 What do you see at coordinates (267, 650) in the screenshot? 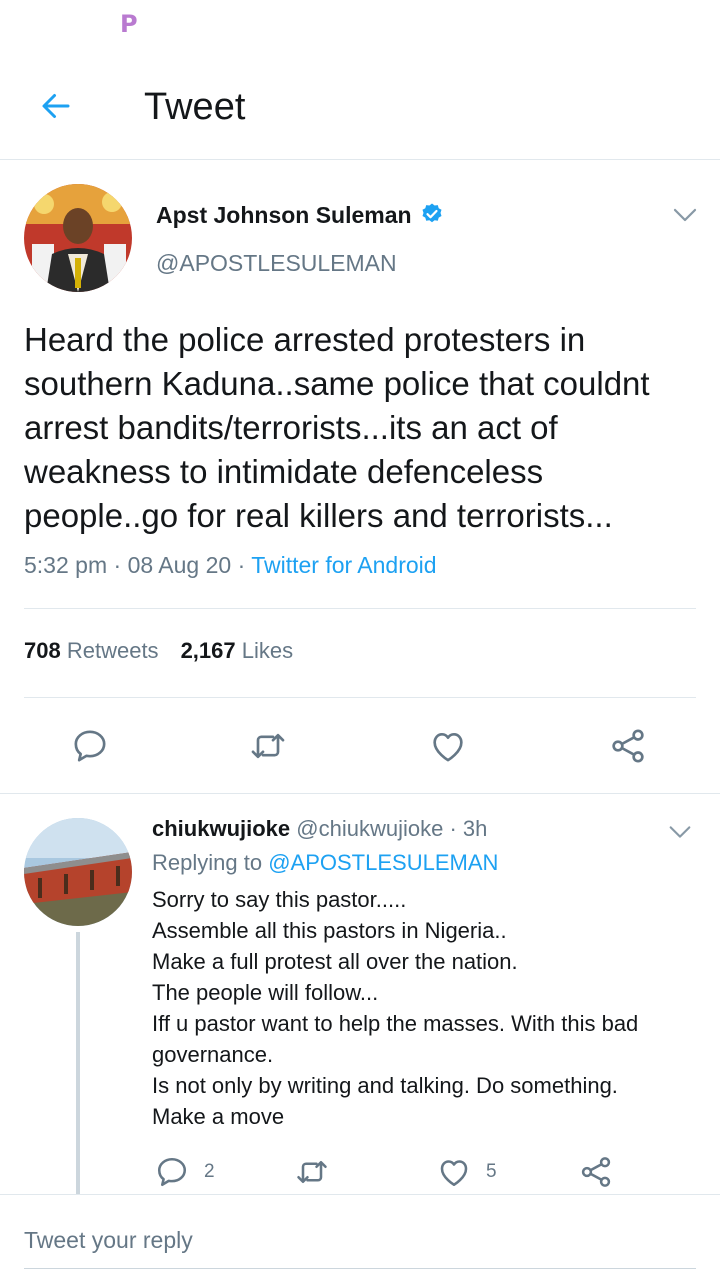
I see `likes-label: Likes` at bounding box center [267, 650].